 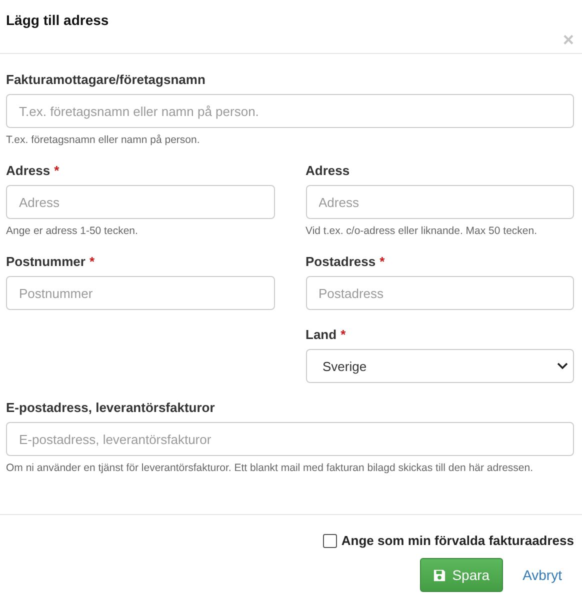 What do you see at coordinates (341, 261) in the screenshot?
I see `field-label: Postadress` at bounding box center [341, 261].